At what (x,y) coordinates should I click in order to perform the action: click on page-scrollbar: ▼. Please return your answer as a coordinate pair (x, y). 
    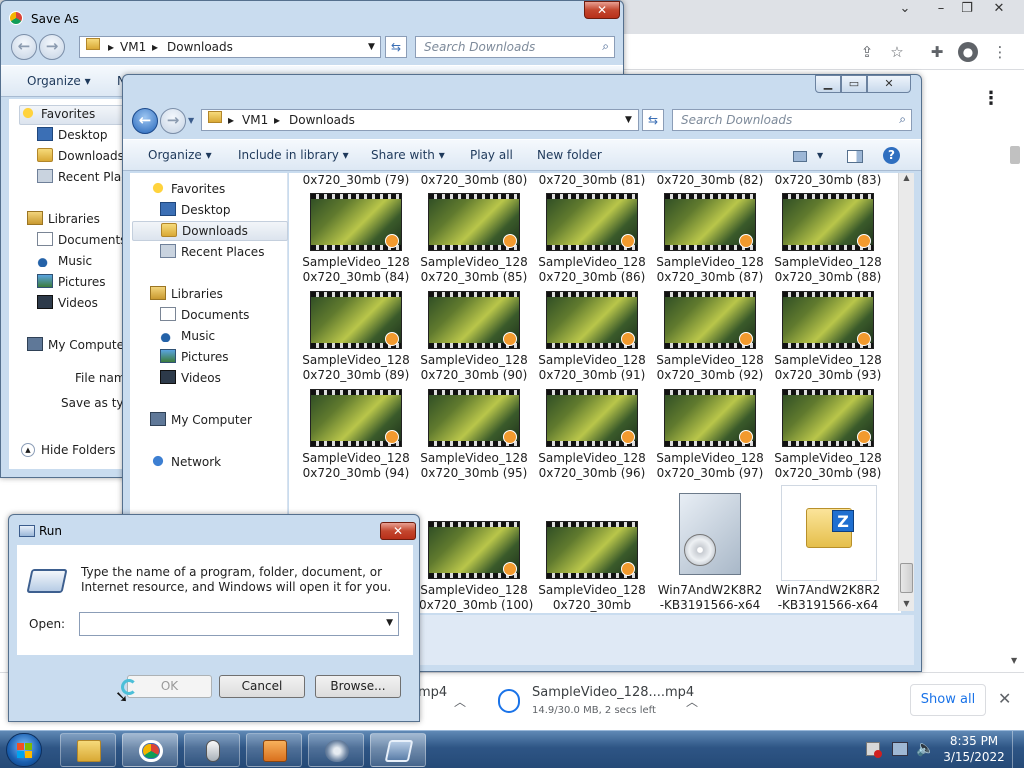
    Looking at the image, I should click on (1015, 403).